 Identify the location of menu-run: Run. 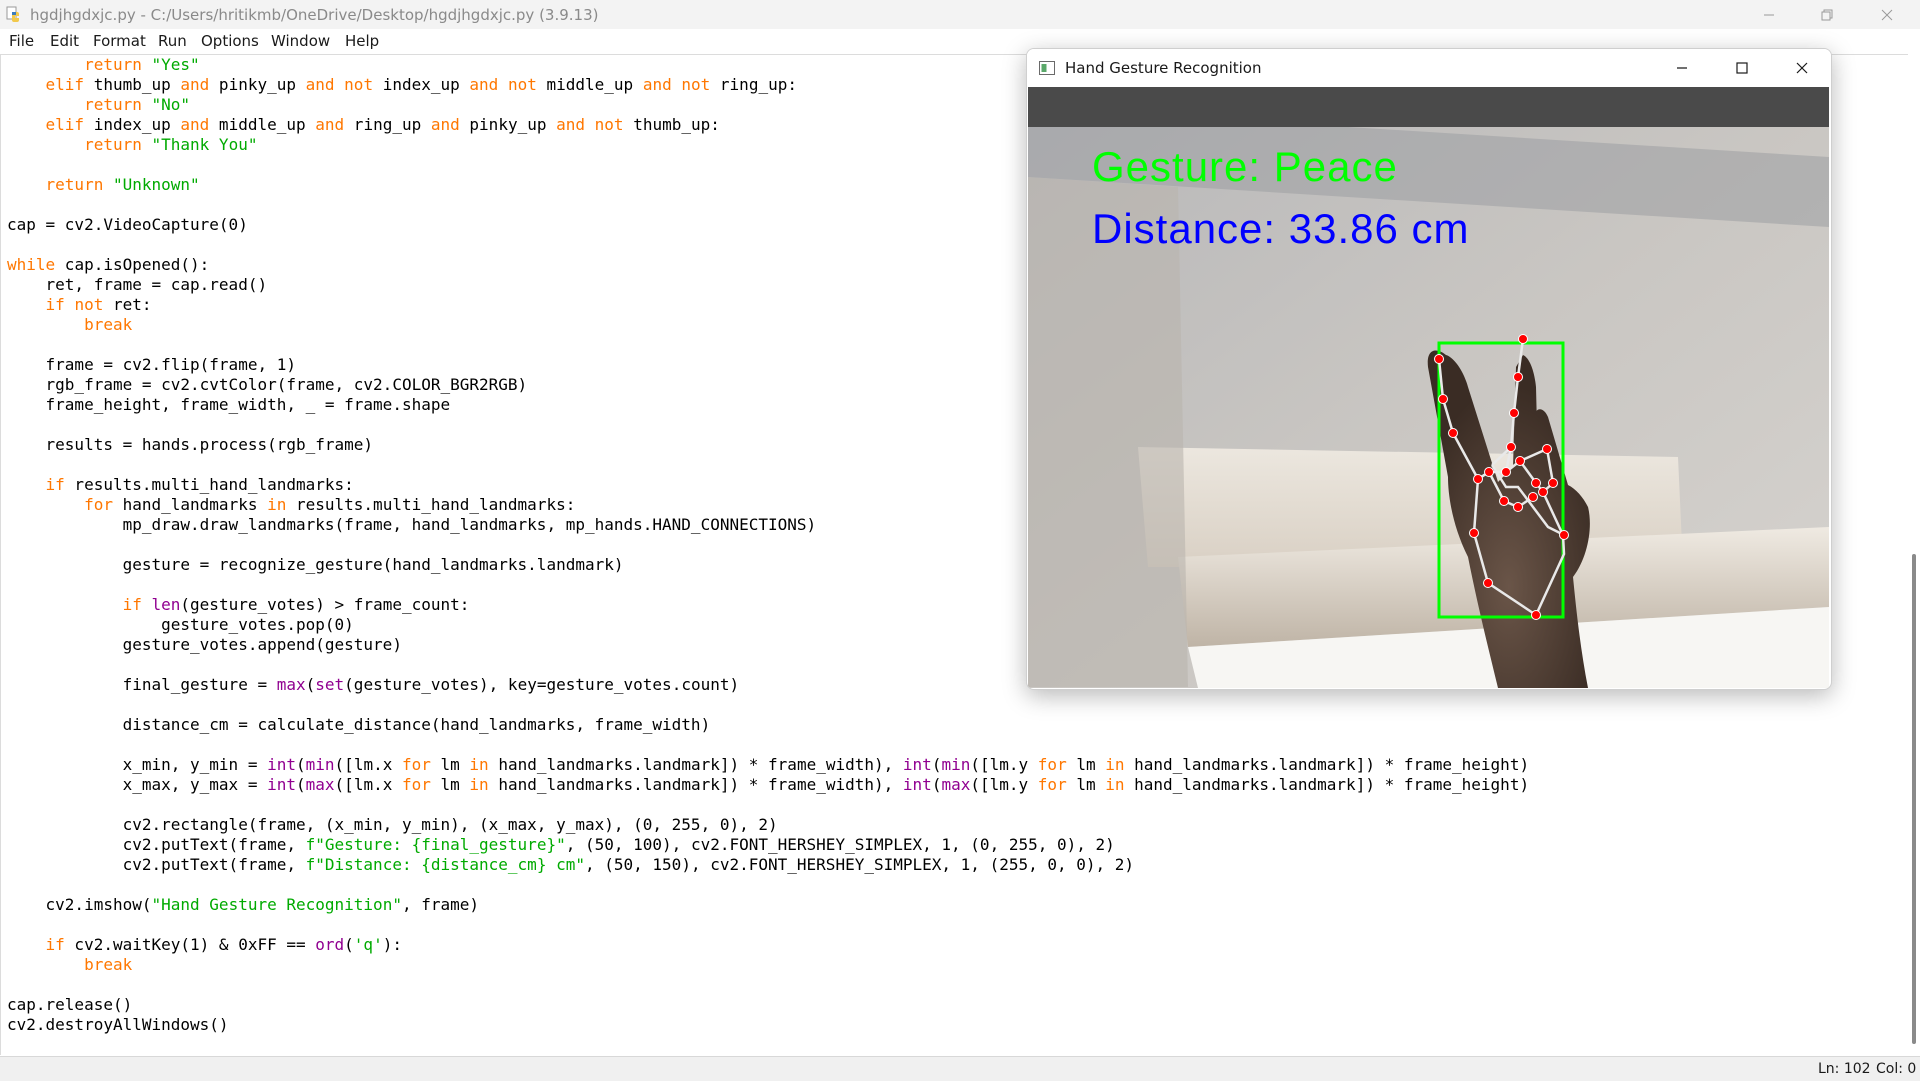
(172, 41).